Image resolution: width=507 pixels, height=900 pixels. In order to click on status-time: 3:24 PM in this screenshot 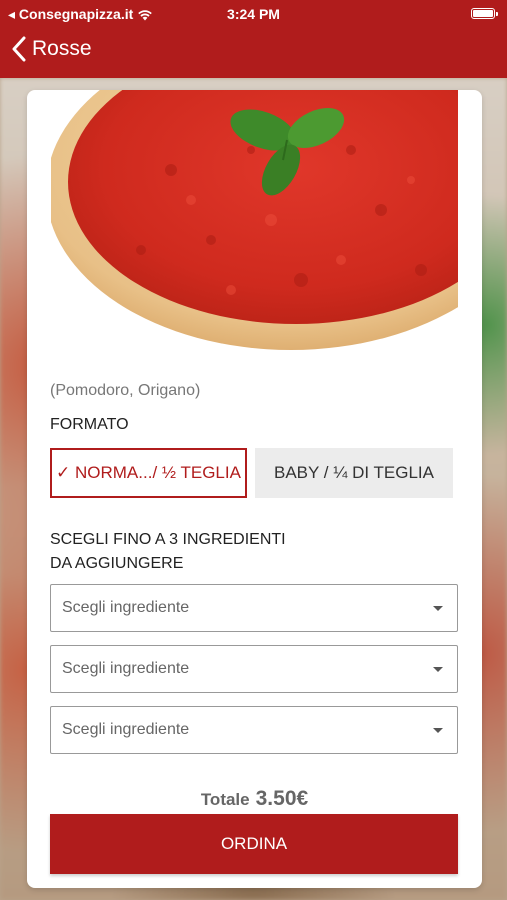, I will do `click(253, 14)`.